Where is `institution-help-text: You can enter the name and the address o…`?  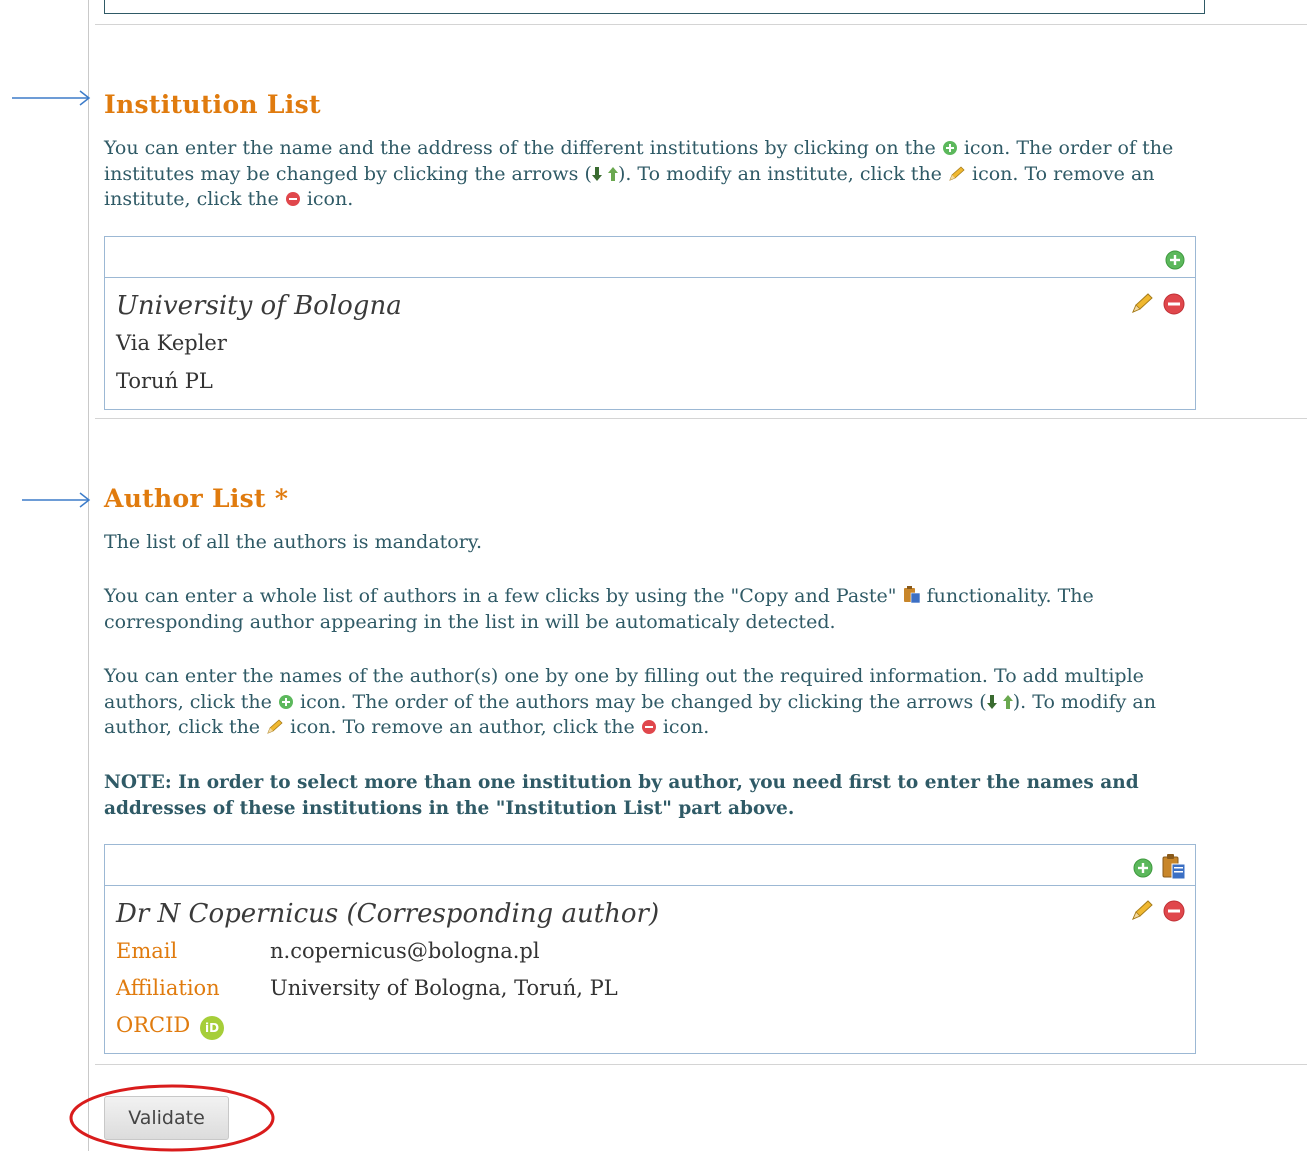 institution-help-text: You can enter the name and the address o… is located at coordinates (649, 174).